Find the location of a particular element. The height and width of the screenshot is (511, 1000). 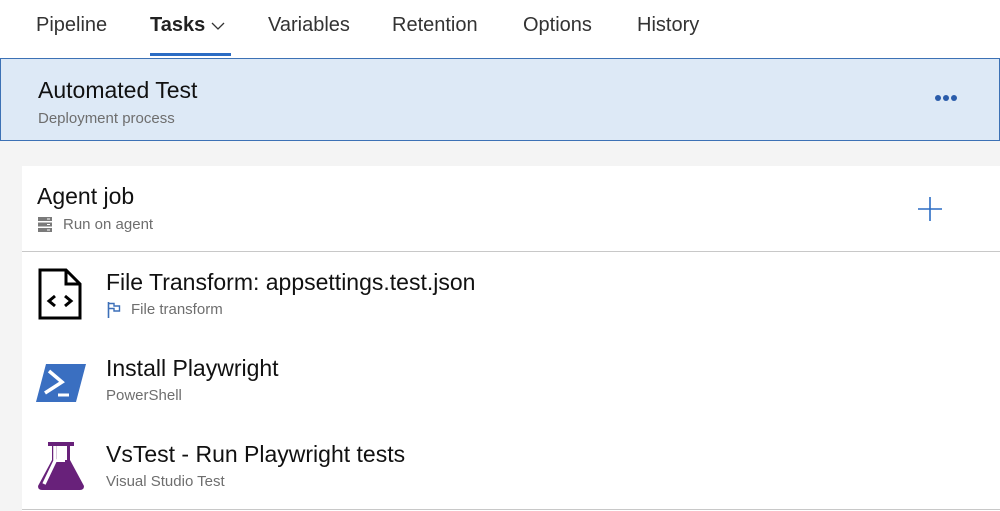

tab-label: Options is located at coordinates (557, 25).